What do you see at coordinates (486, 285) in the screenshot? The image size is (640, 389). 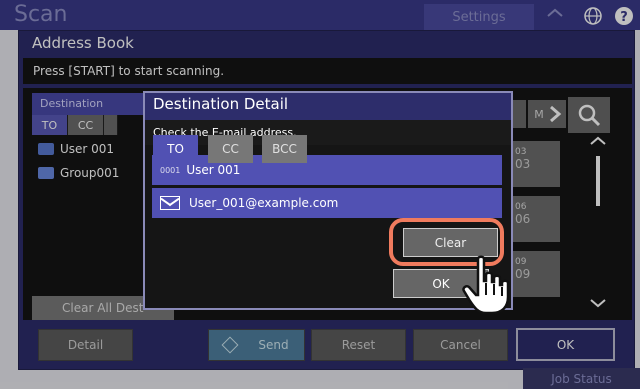 I see `hand-pointer-icon` at bounding box center [486, 285].